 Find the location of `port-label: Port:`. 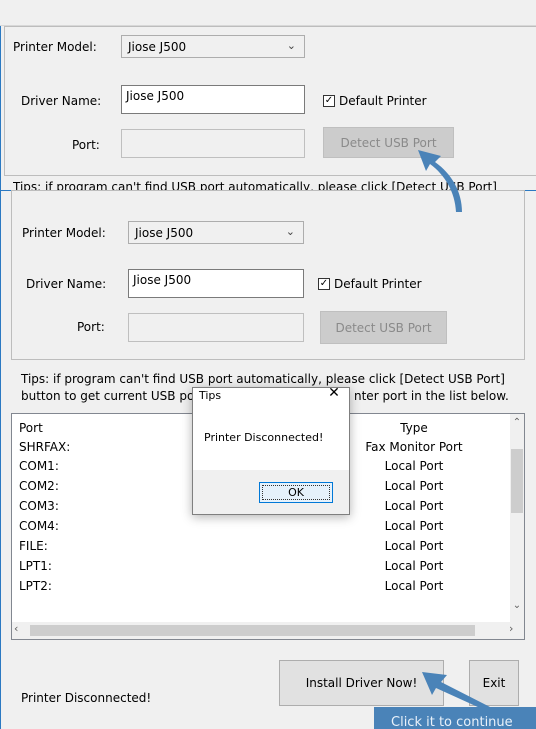

port-label: Port: is located at coordinates (91, 327).